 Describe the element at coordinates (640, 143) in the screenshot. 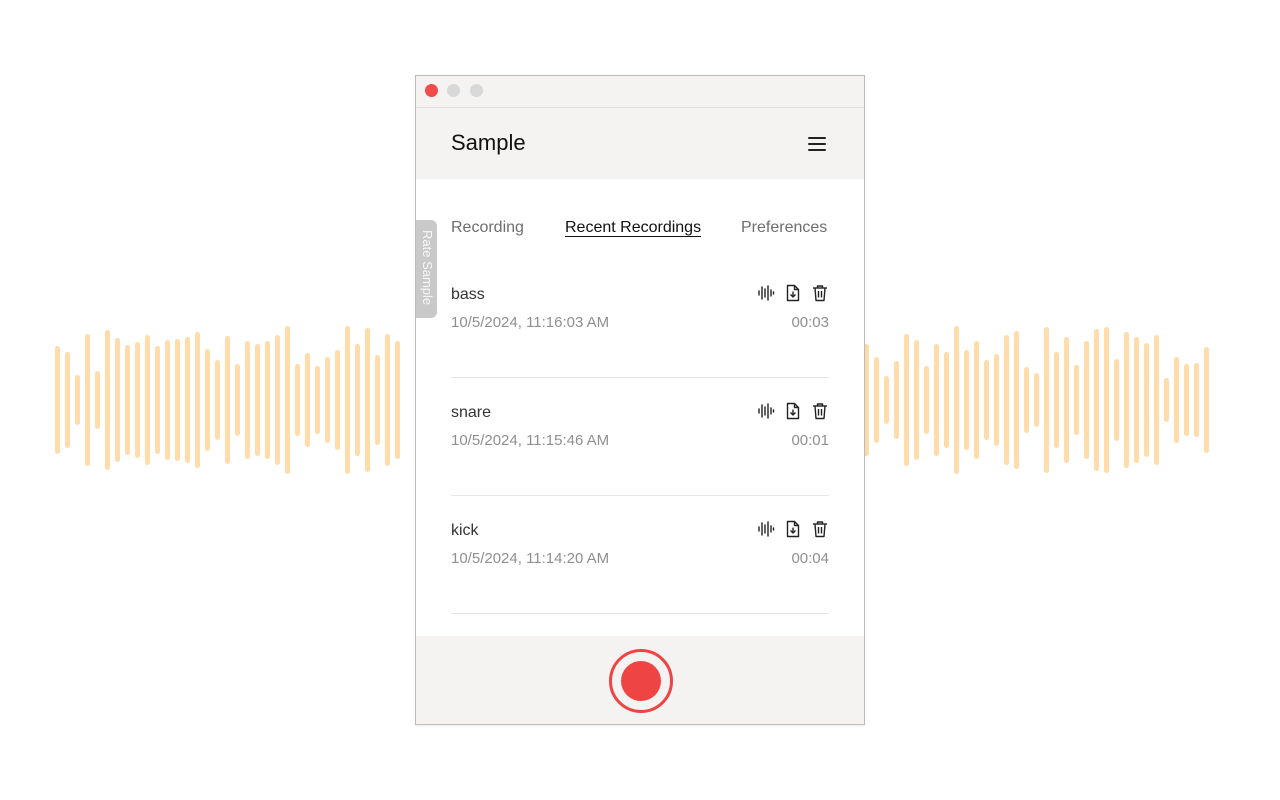

I see `app-header: Sample` at that location.